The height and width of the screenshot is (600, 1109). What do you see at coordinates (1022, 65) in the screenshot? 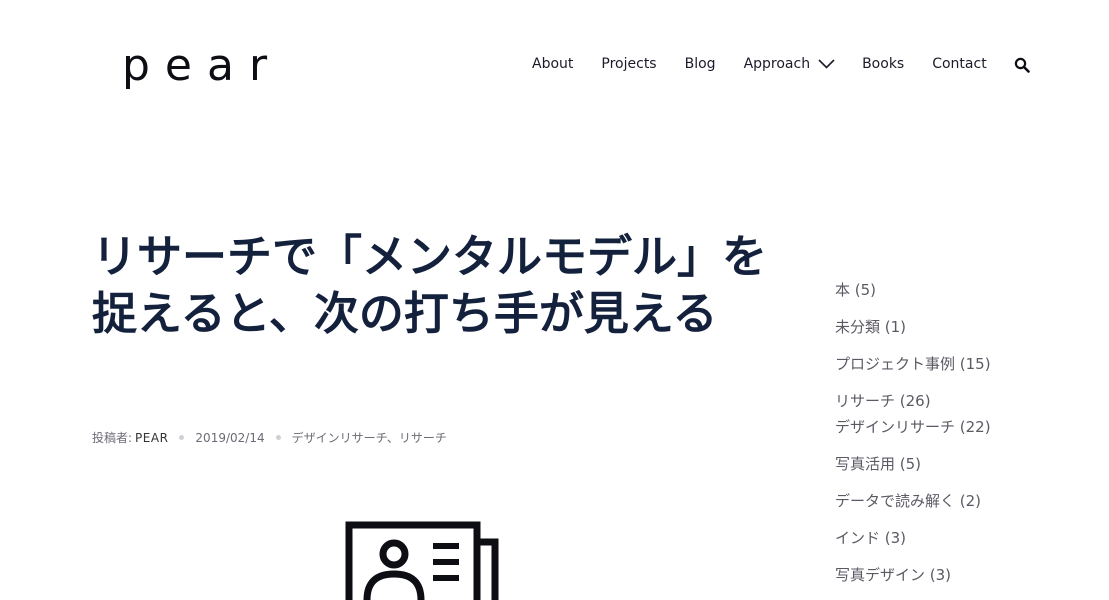
I see `search-icon` at bounding box center [1022, 65].